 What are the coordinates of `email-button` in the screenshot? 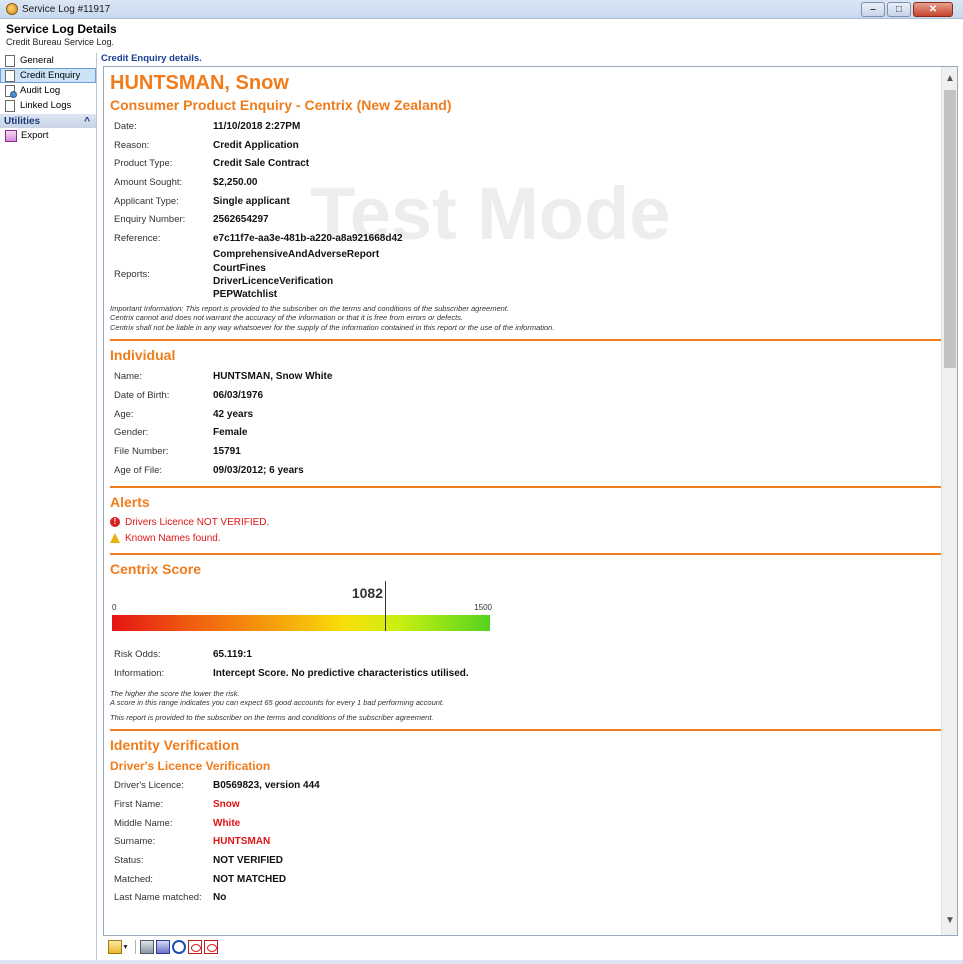 It's located at (178, 947).